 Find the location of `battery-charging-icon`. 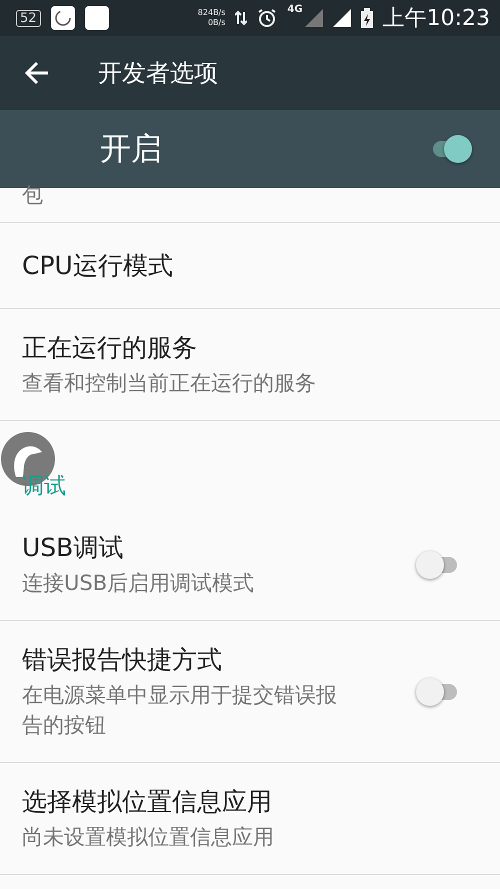

battery-charging-icon is located at coordinates (366, 18).